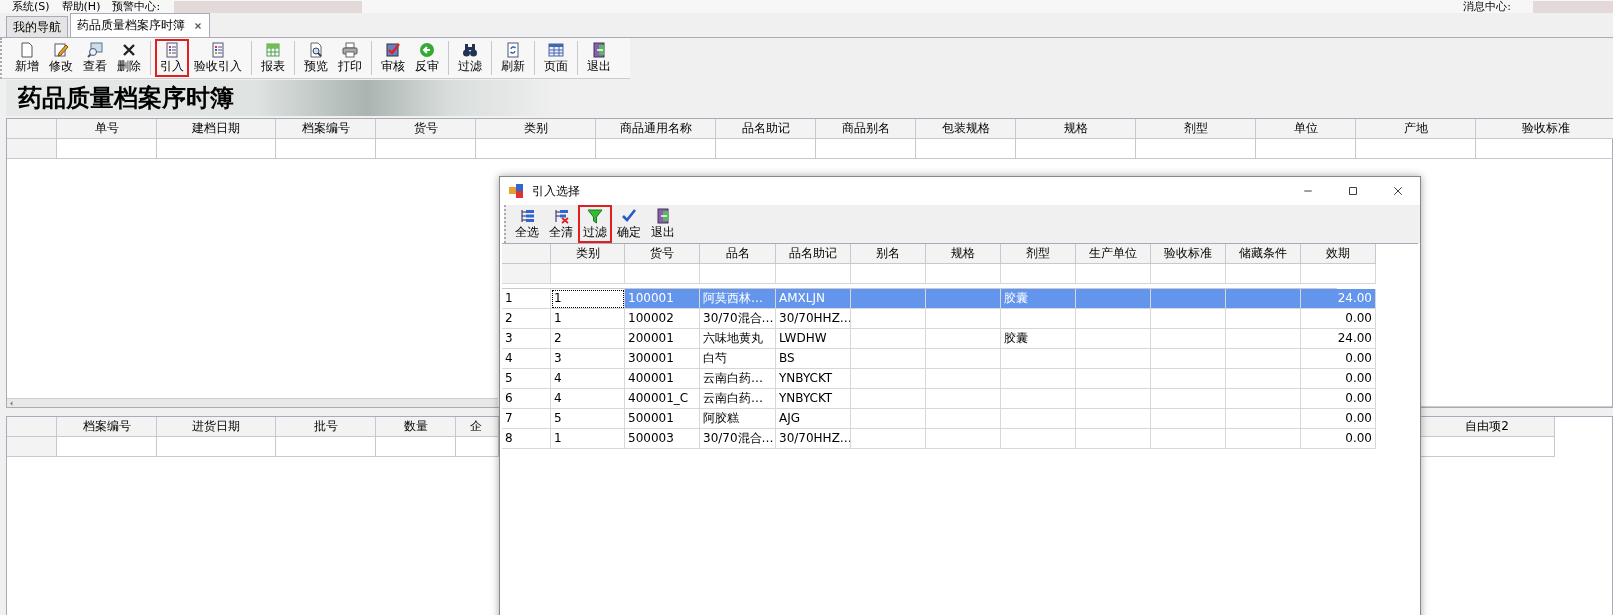 This screenshot has width=1613, height=615. Describe the element at coordinates (326, 427) in the screenshot. I see `column-header: 批号` at that location.